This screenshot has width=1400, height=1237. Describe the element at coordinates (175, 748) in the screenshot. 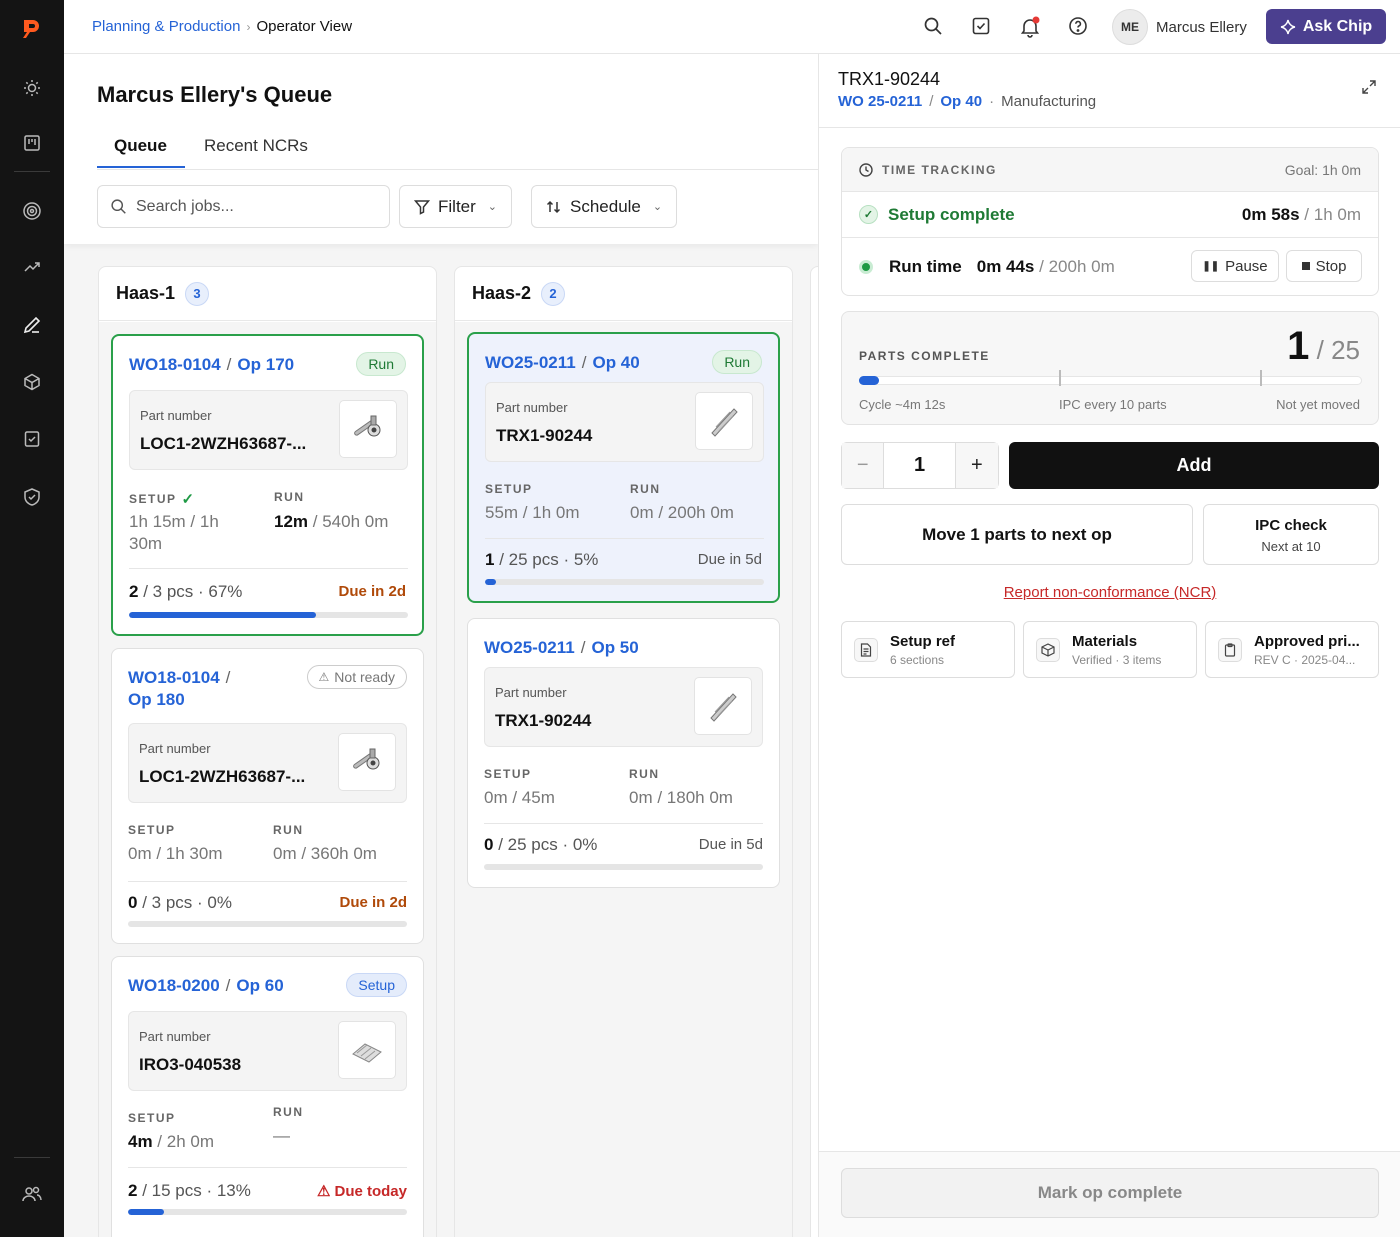

I see `part-label: Part number` at that location.